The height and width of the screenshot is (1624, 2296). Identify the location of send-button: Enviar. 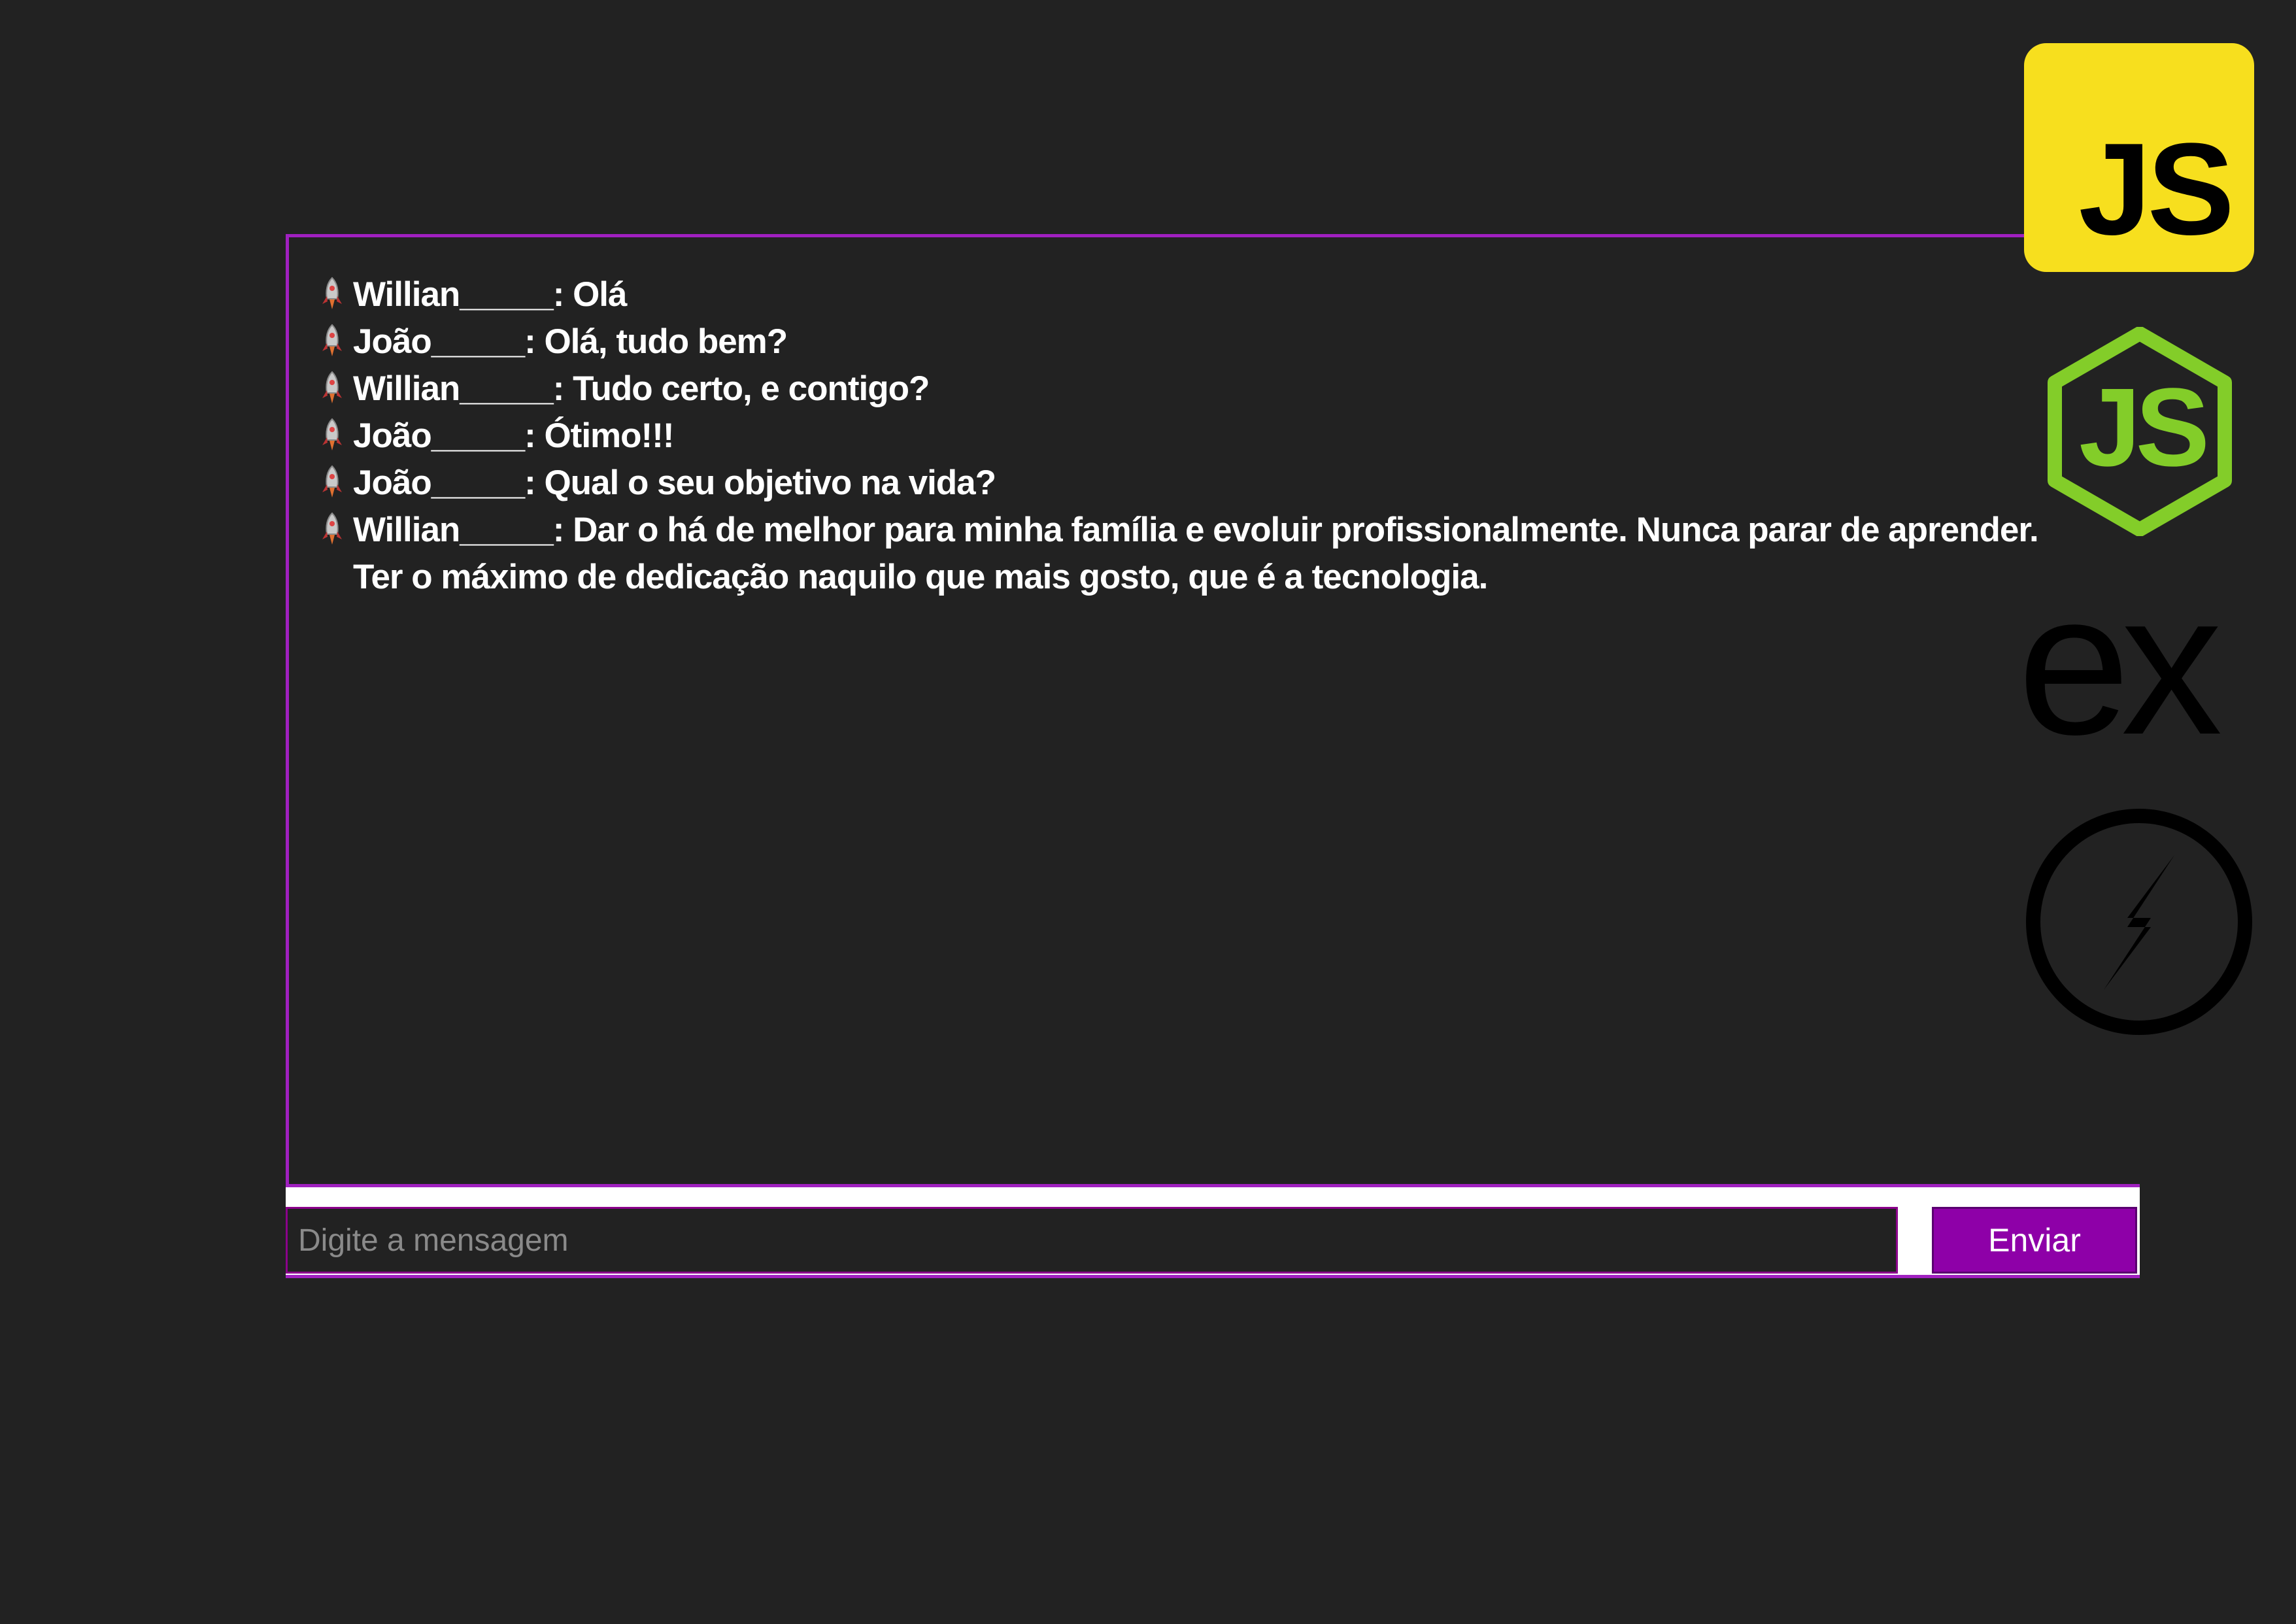
(2035, 1240).